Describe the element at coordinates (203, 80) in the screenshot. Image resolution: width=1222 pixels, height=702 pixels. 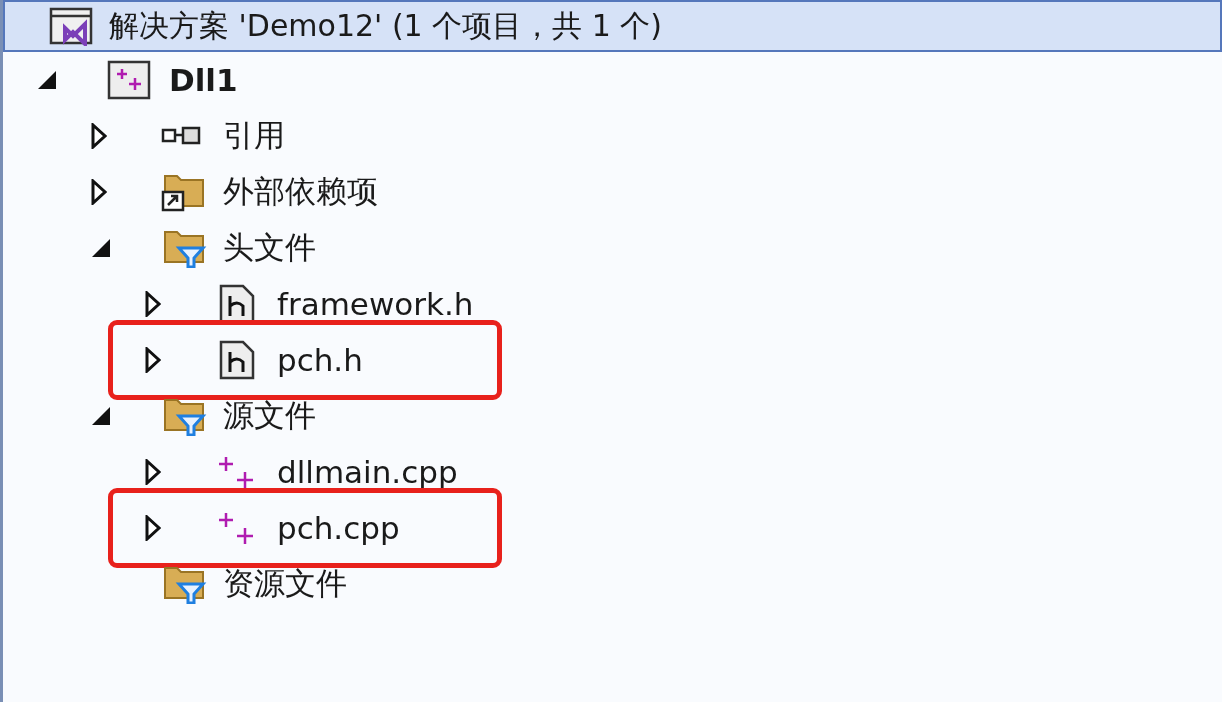
I see `tree-item-label: Dll1` at that location.